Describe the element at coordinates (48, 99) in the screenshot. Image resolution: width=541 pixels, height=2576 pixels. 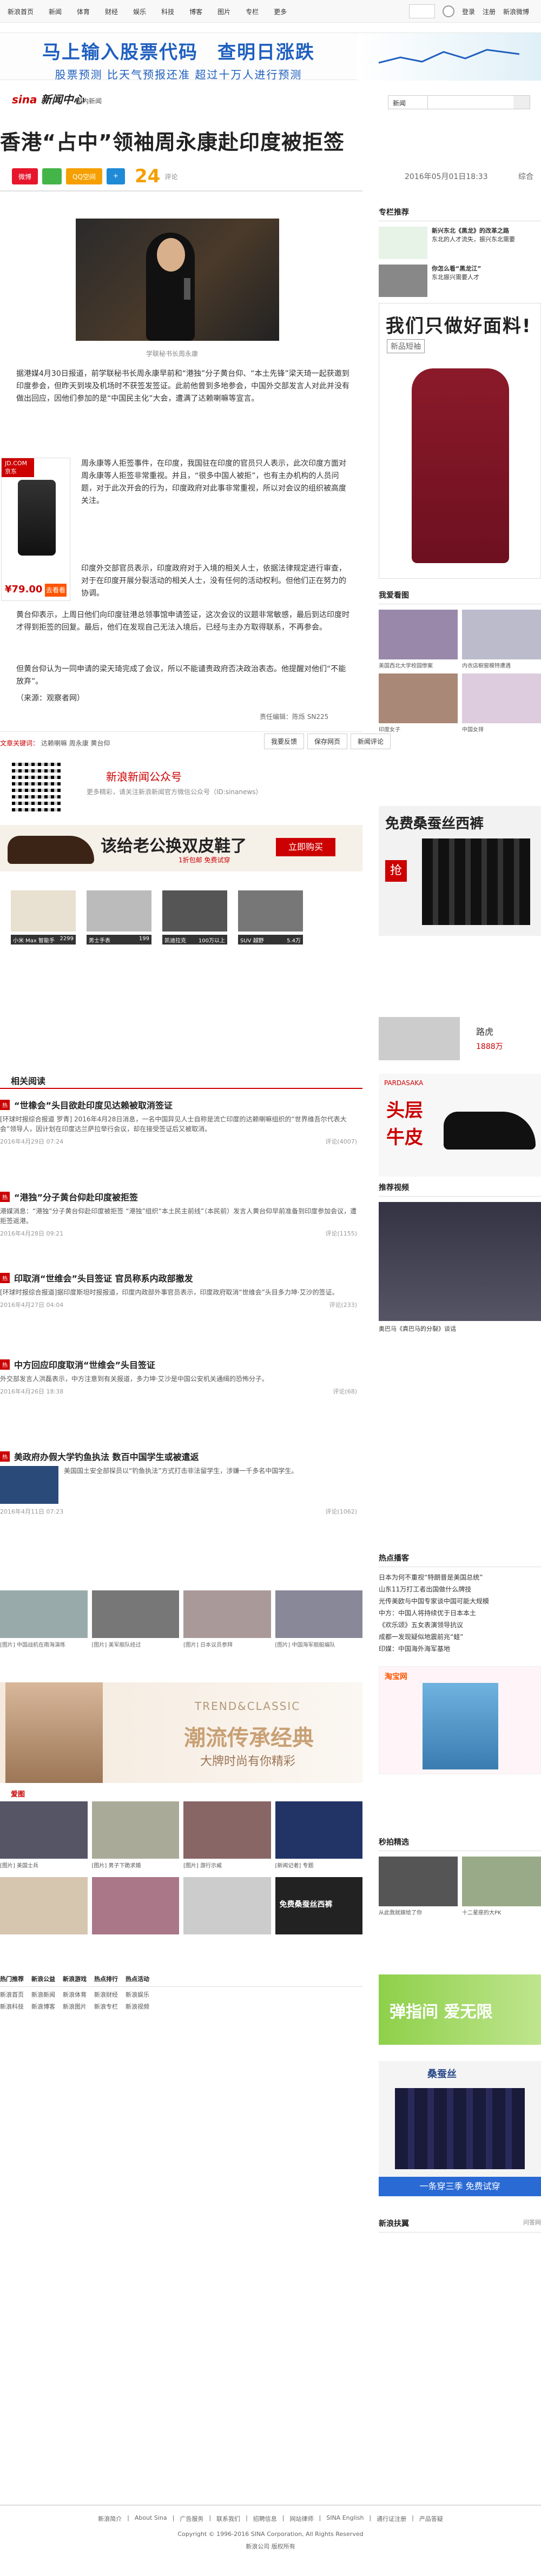
I see `sina-logo: sina 新闻中心` at that location.